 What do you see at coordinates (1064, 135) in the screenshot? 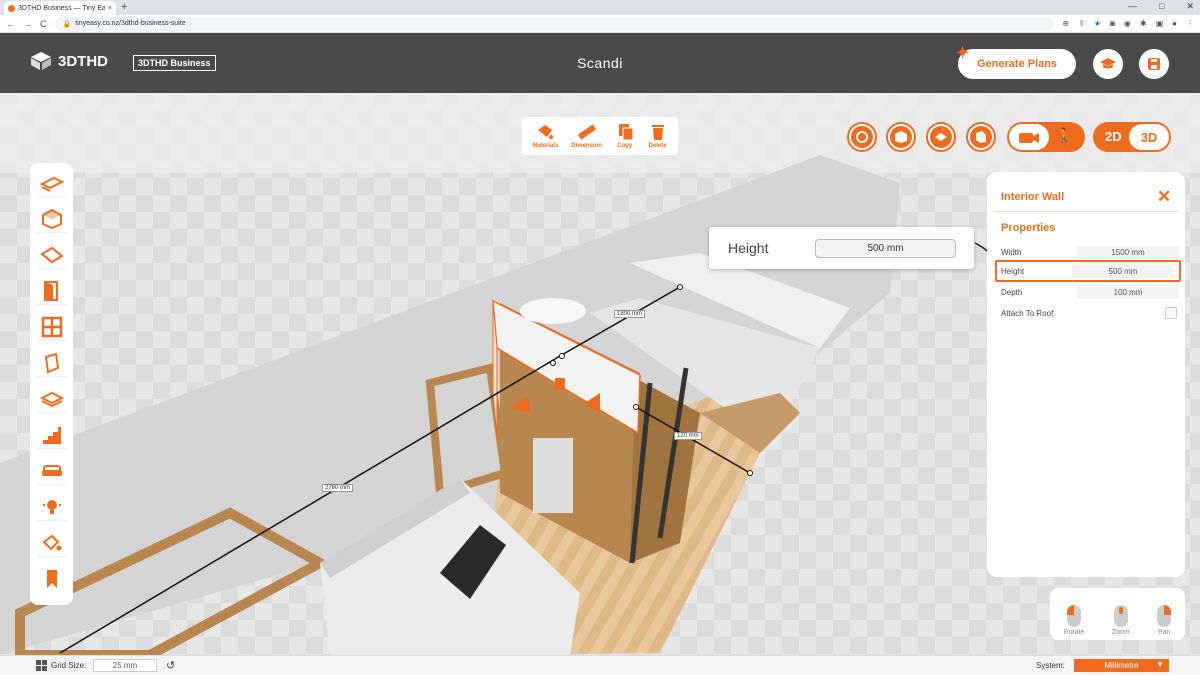
I see `walk-icon: 🚶` at bounding box center [1064, 135].